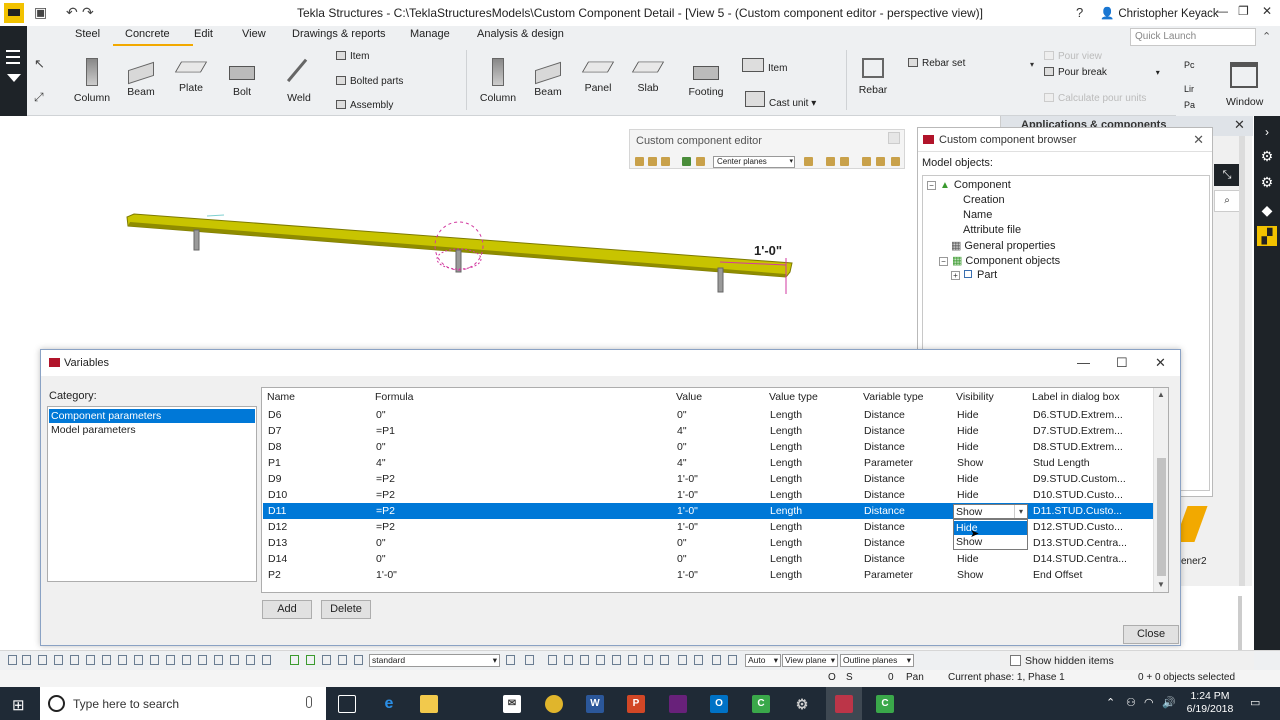  I want to click on tree-node-creation: Creation, so click(984, 200).